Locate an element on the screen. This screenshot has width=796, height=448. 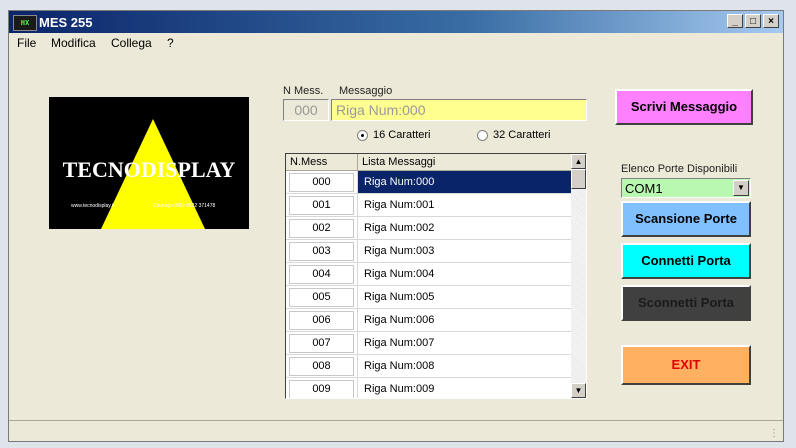
window-title: MES 255 is located at coordinates (66, 22).